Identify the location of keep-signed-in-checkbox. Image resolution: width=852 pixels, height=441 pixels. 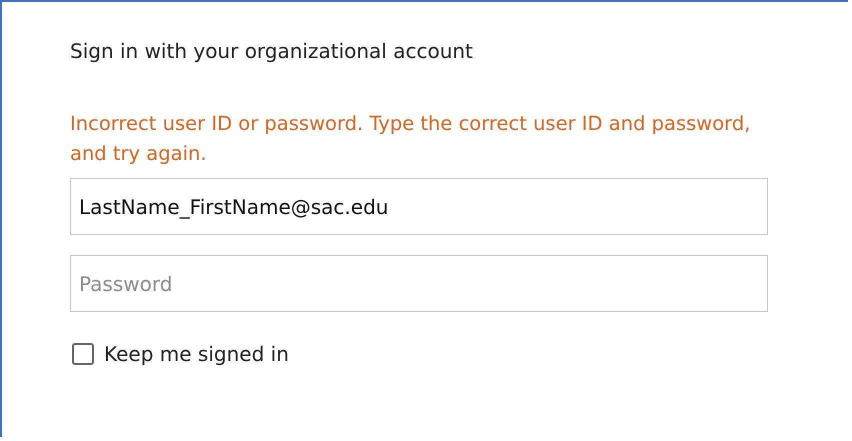
(83, 354).